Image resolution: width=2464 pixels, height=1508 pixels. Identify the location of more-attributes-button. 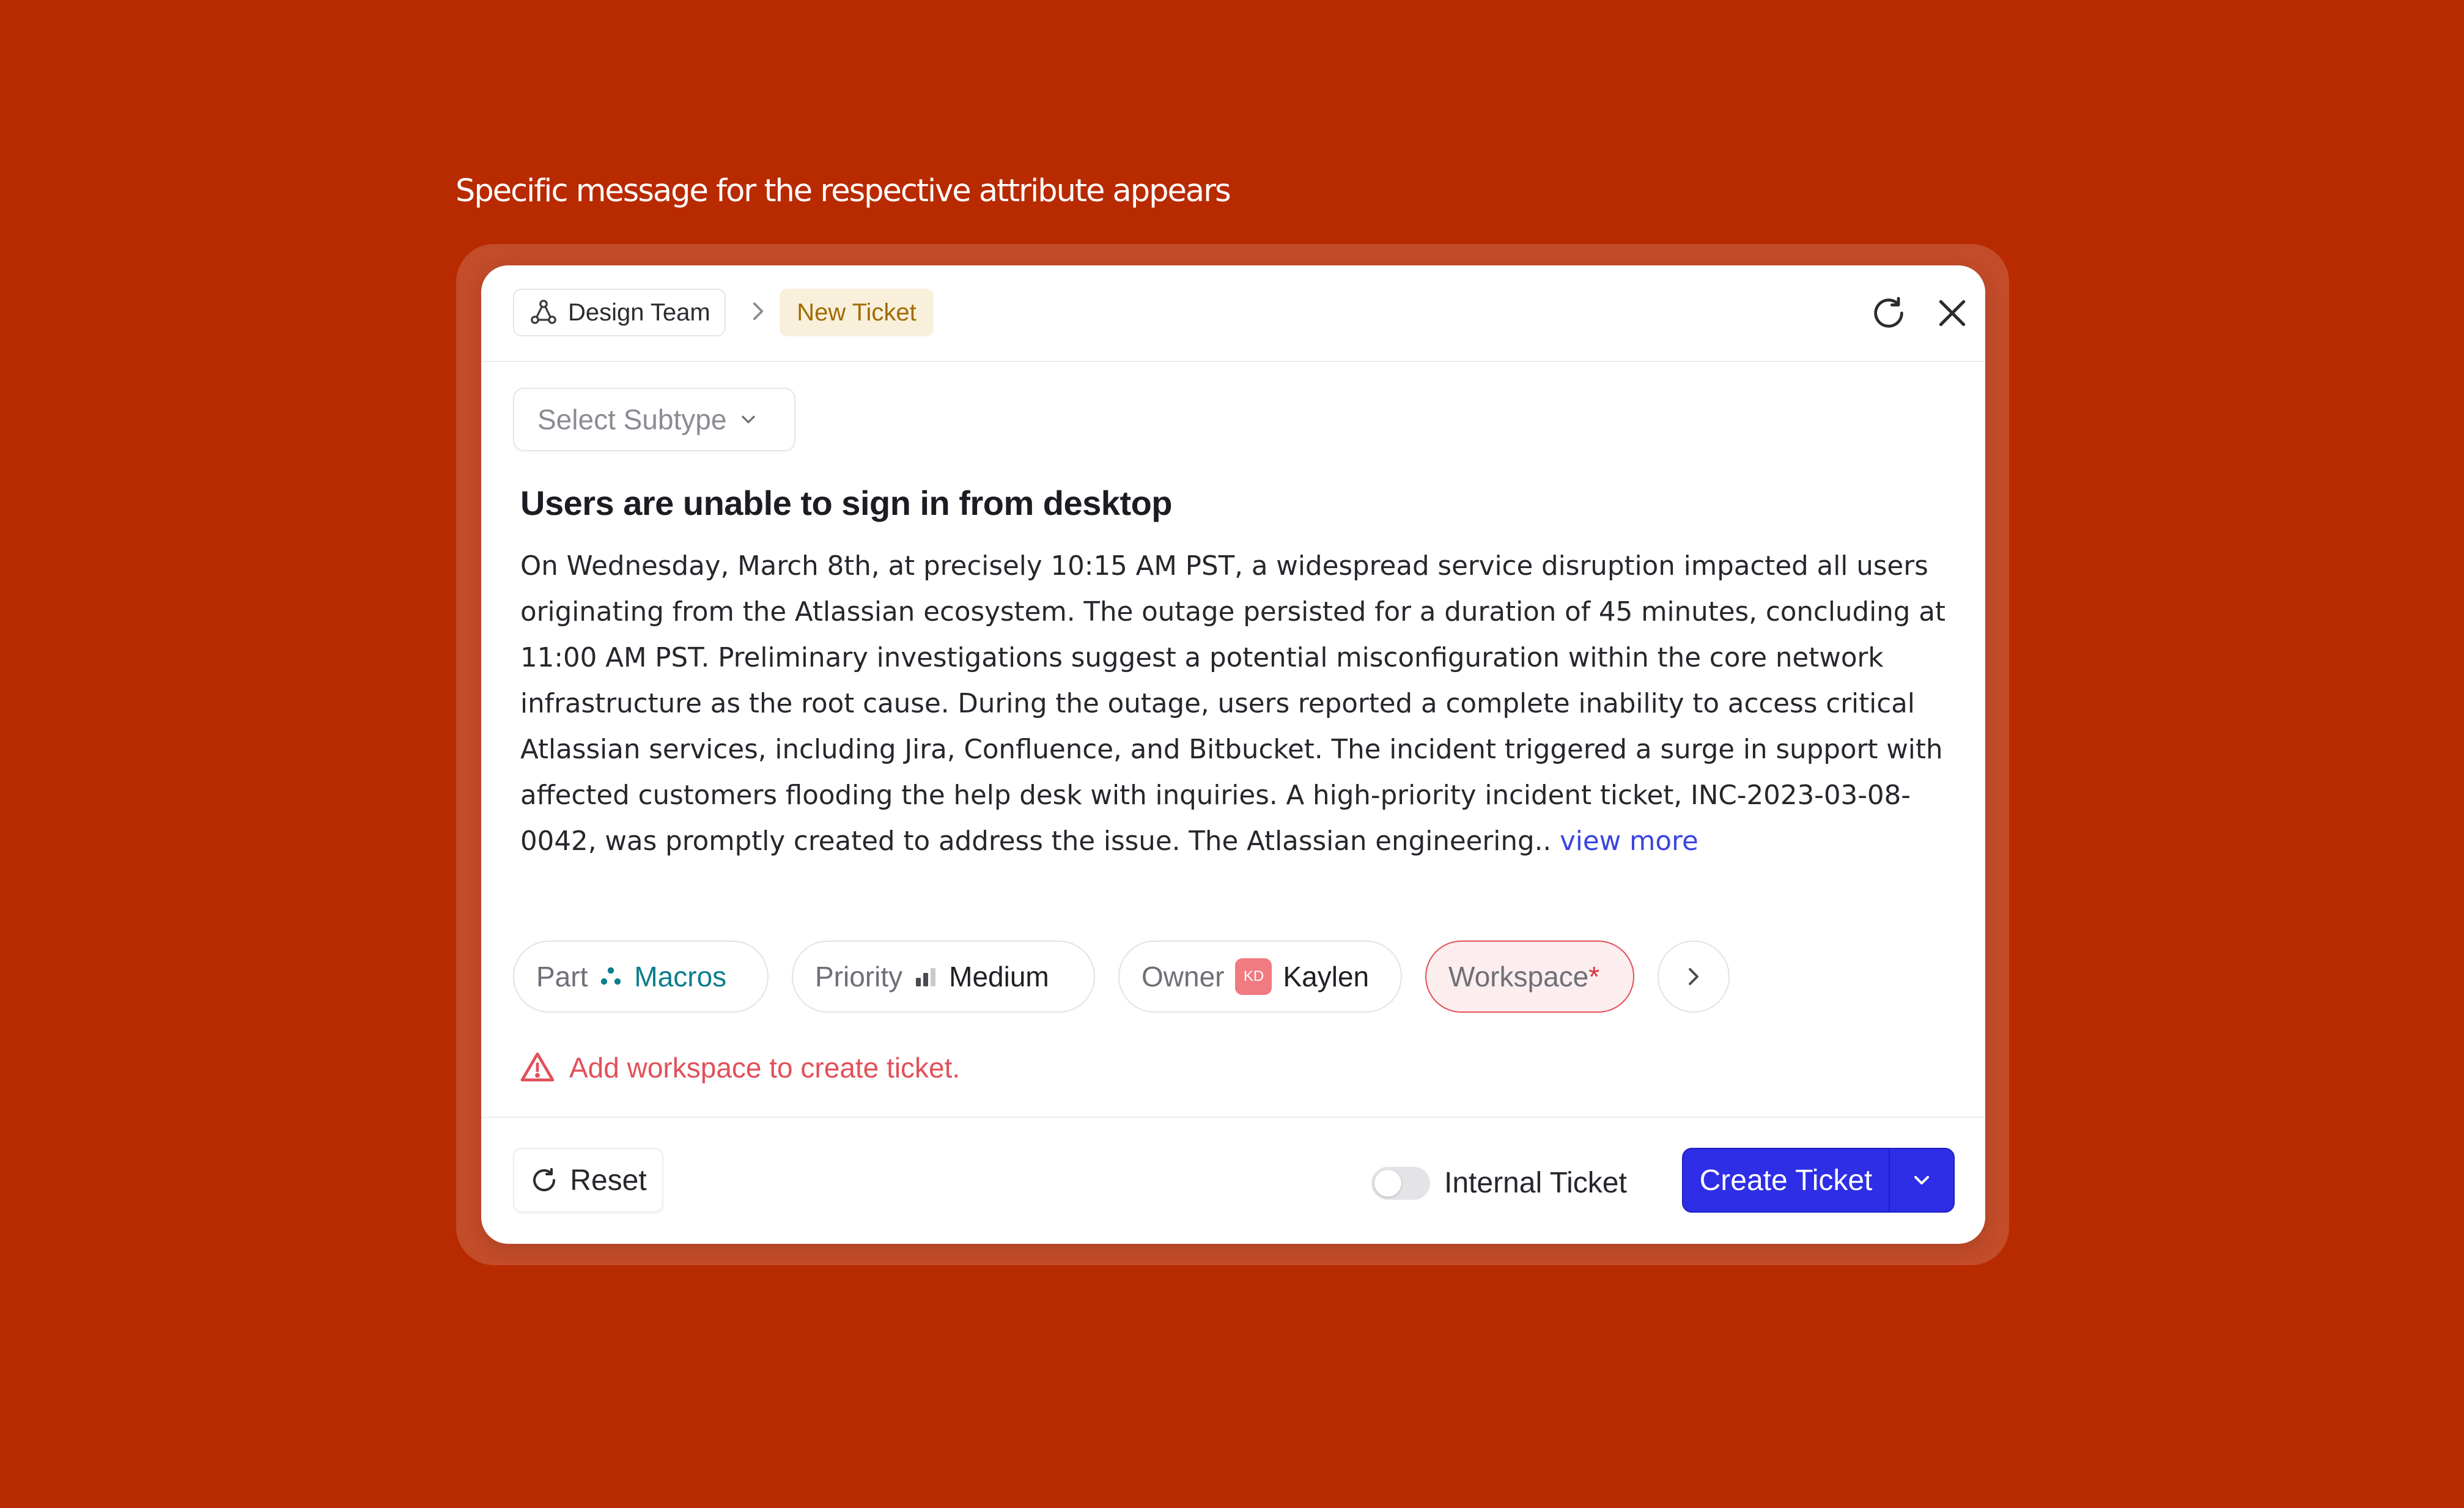
(1694, 977).